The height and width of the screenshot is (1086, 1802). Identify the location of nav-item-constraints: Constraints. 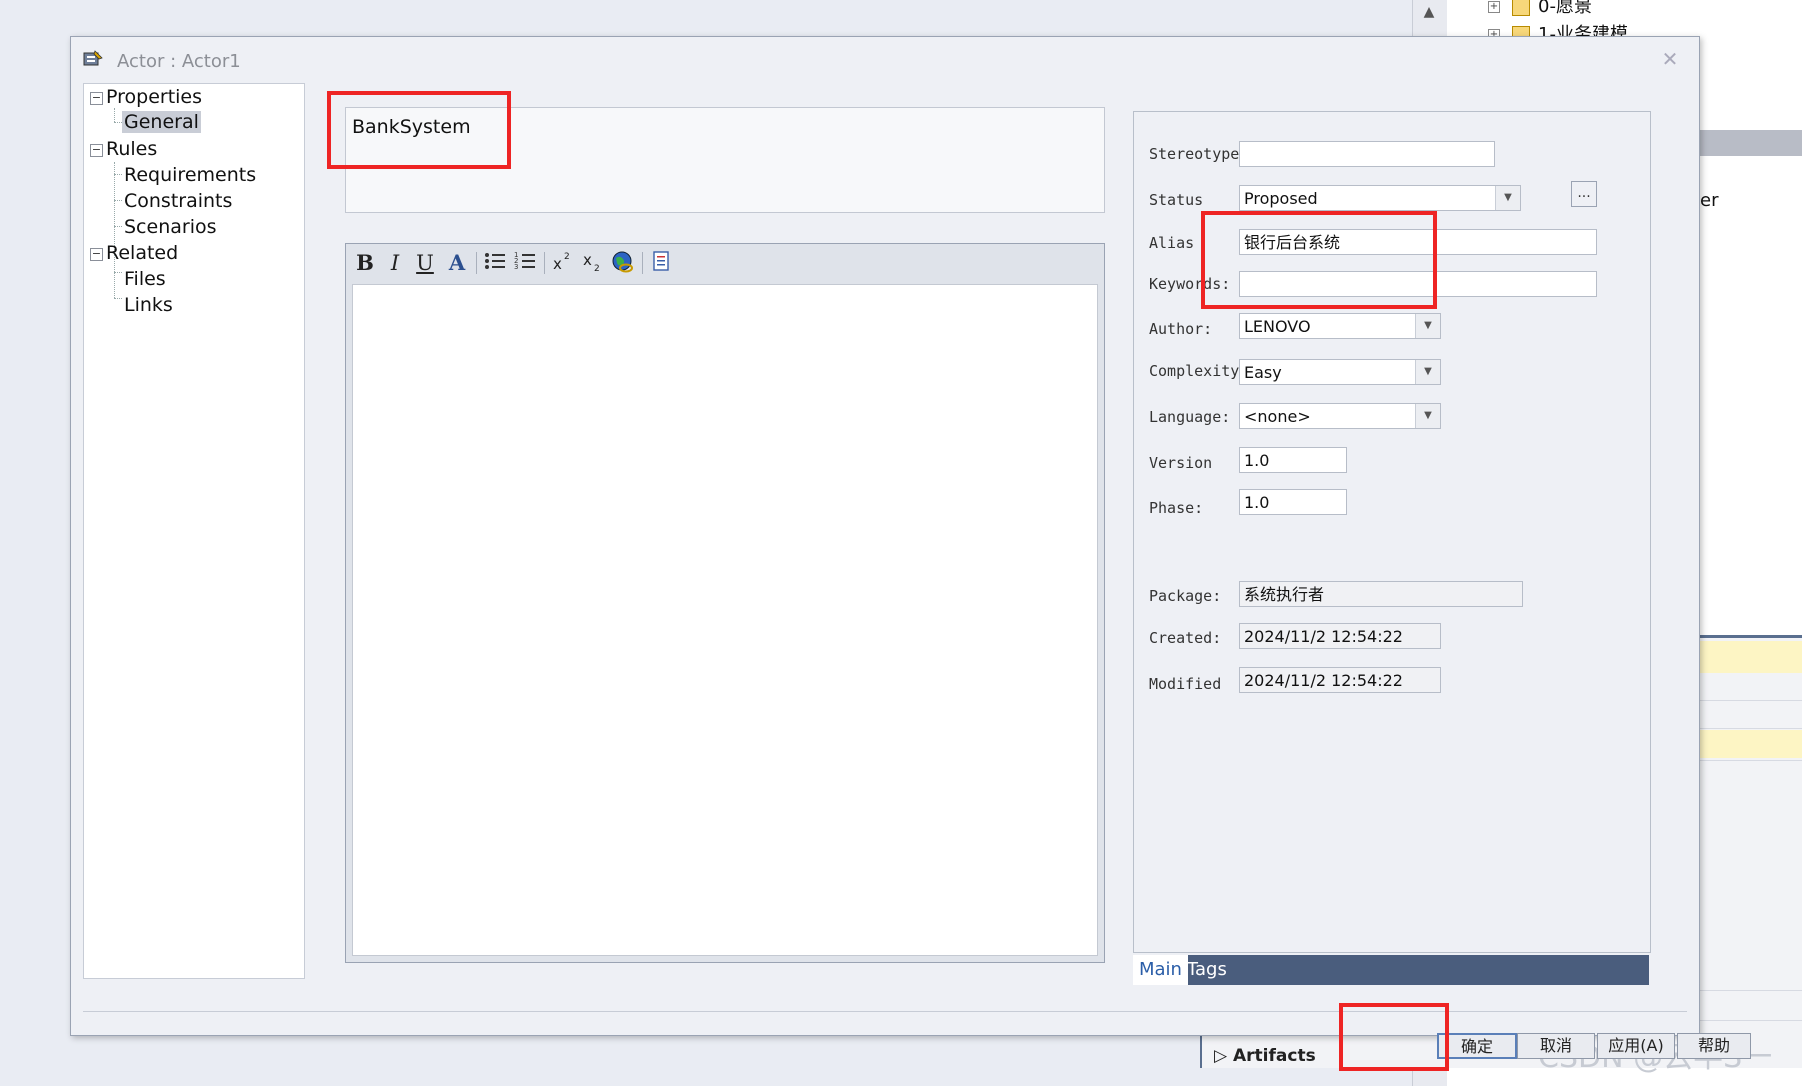
(178, 201).